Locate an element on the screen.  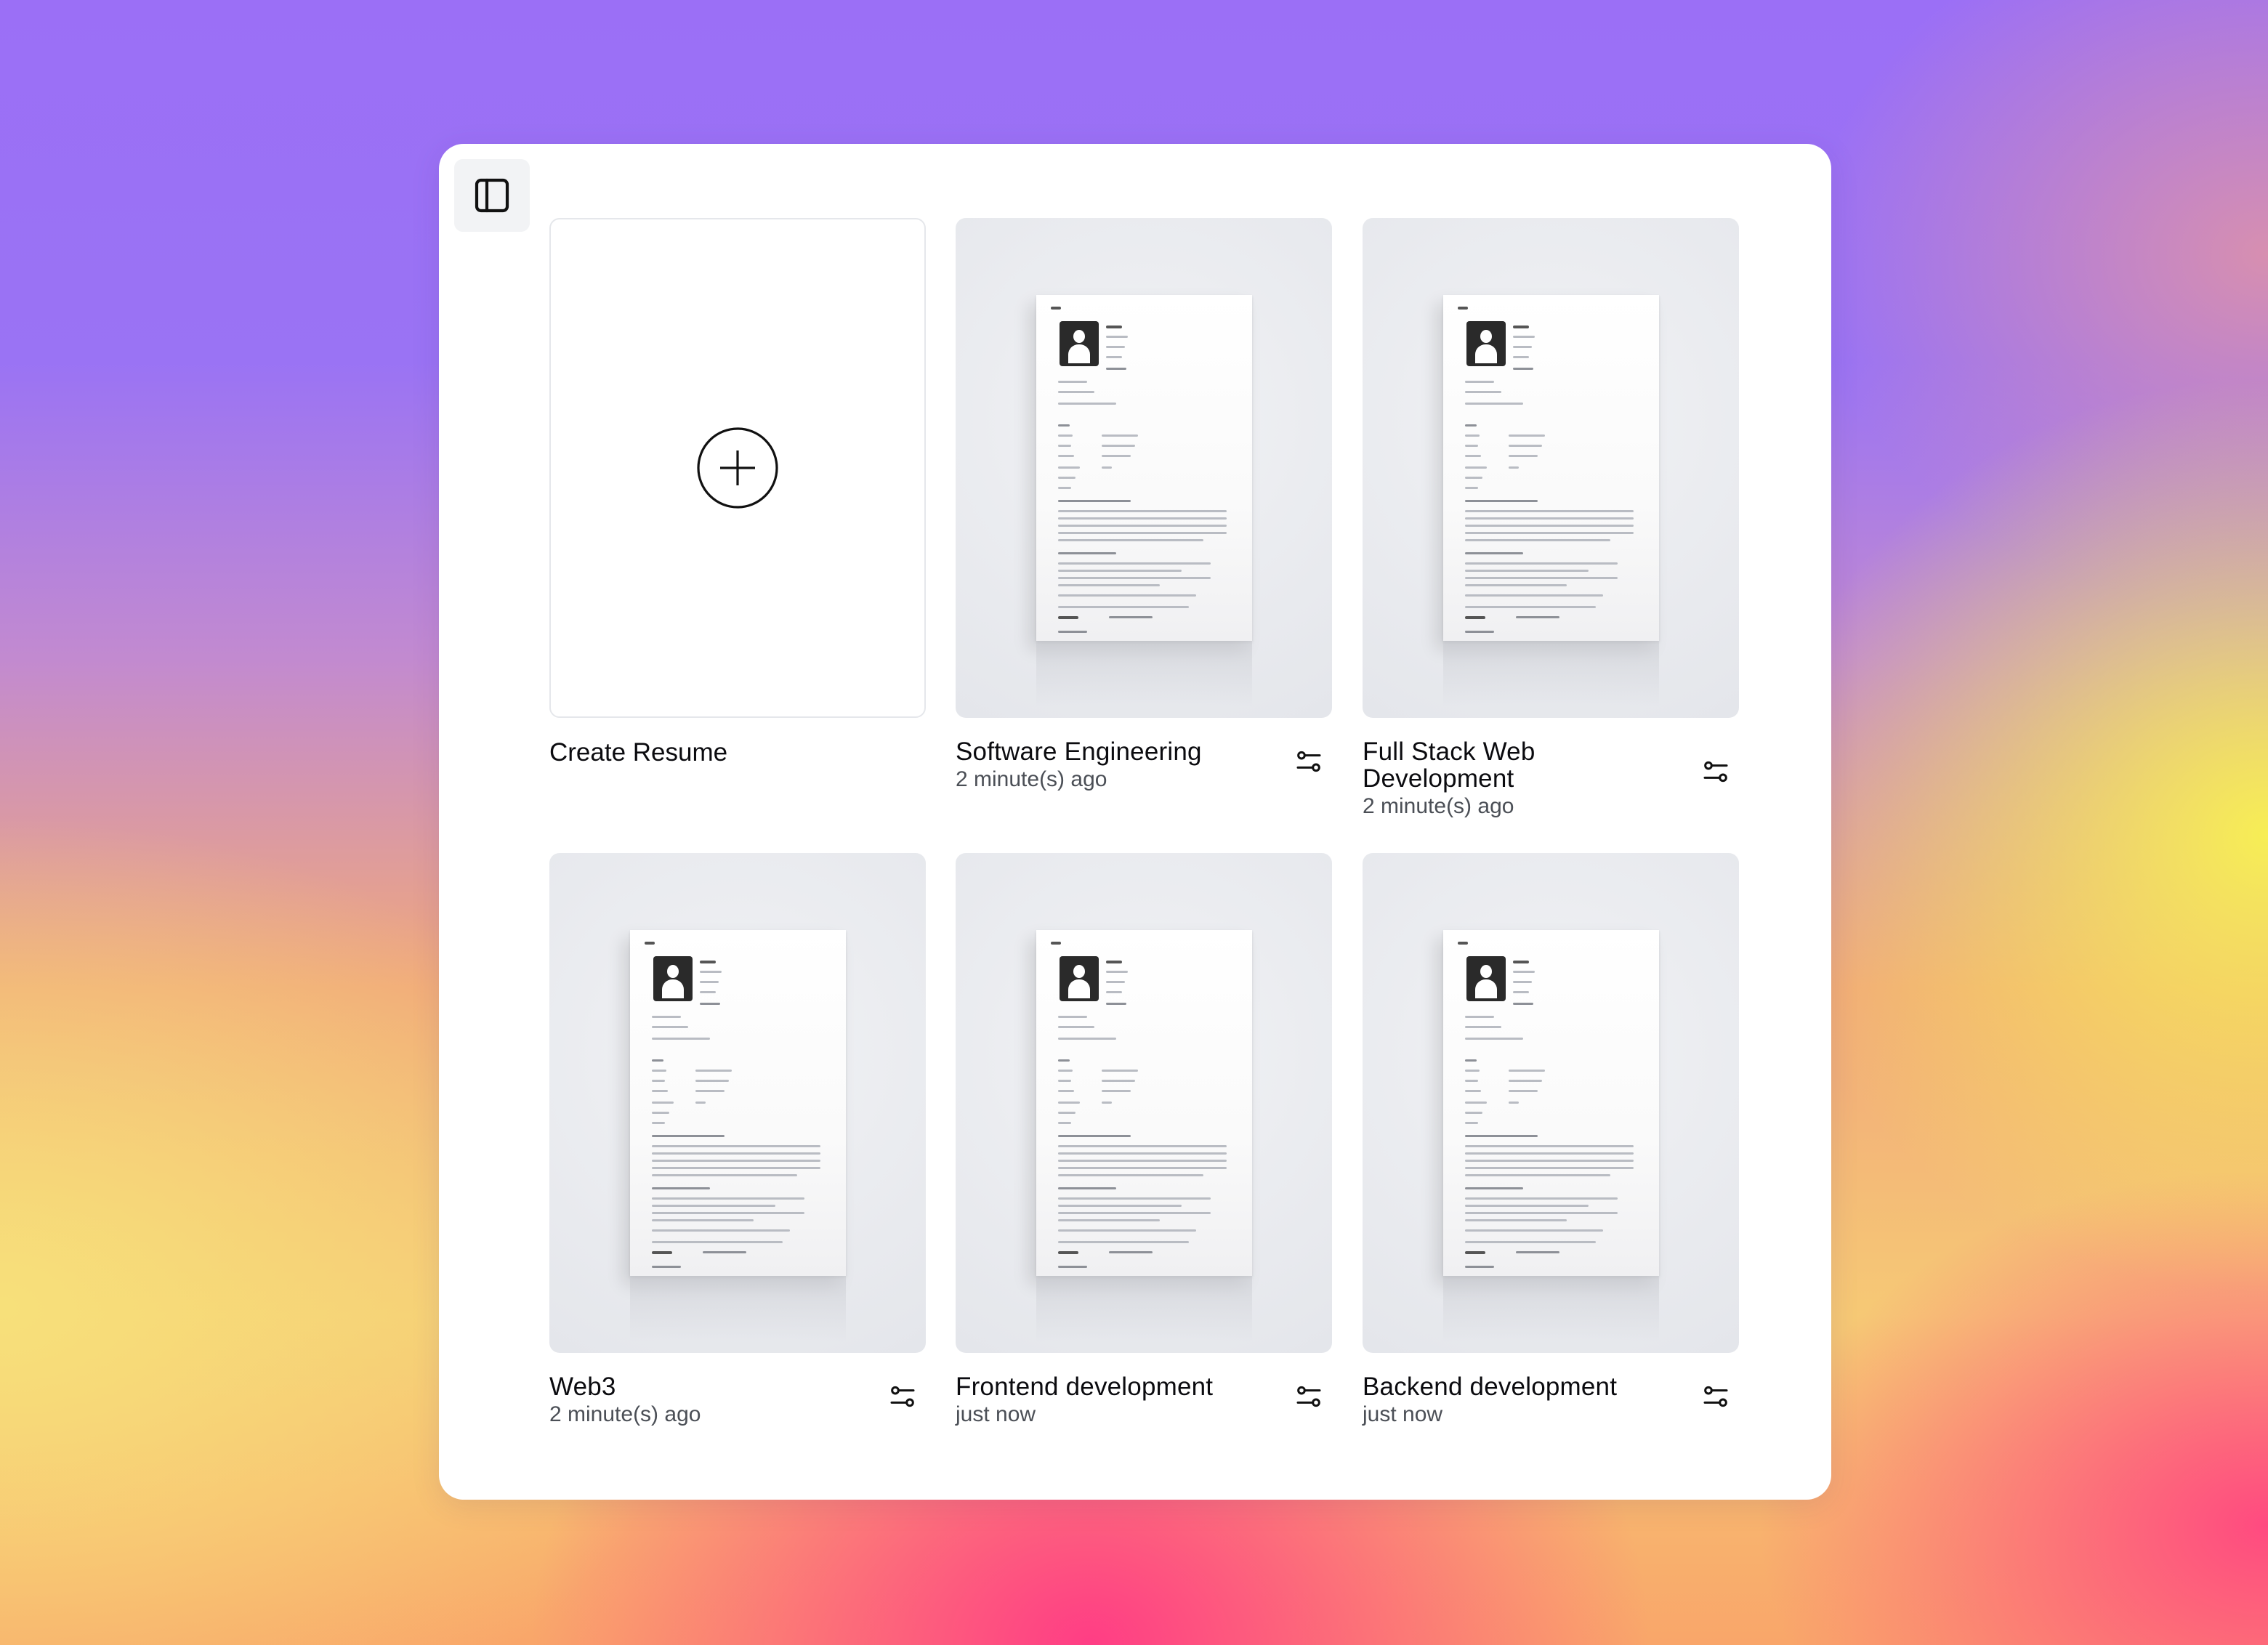
resume-card: Backend development just now is located at coordinates (1551, 1140).